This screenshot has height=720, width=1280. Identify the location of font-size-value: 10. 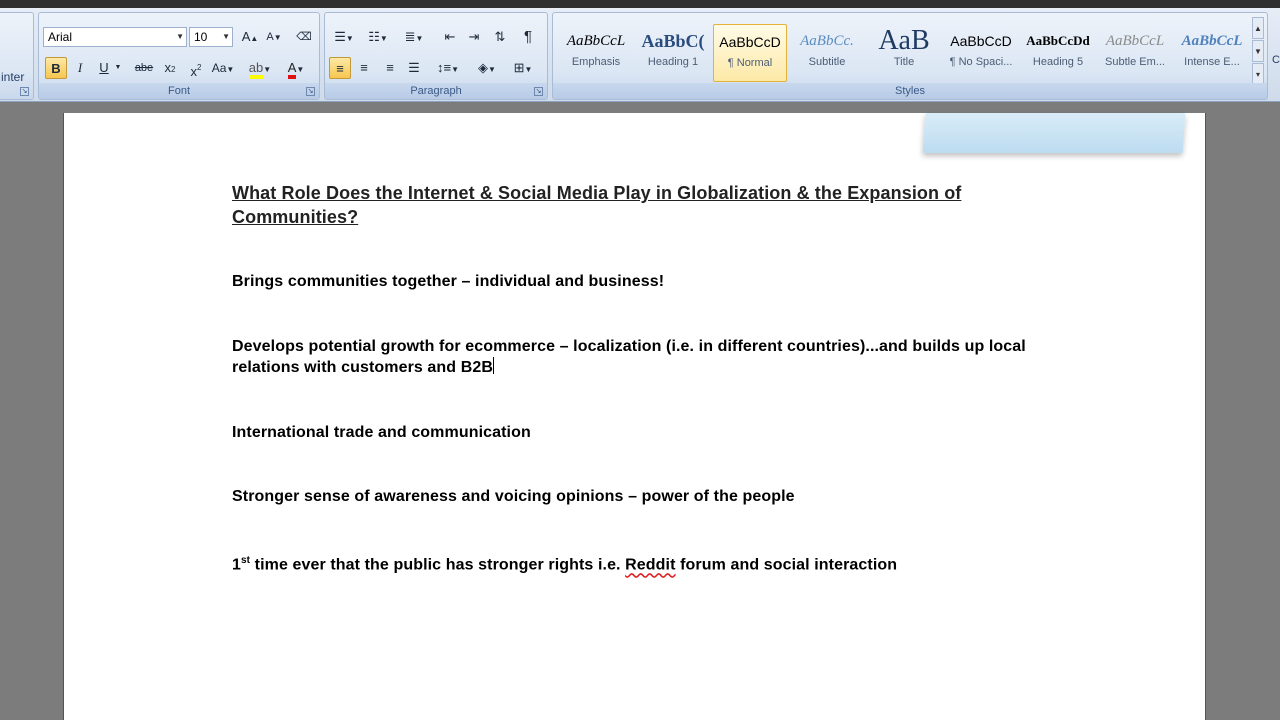
(201, 37).